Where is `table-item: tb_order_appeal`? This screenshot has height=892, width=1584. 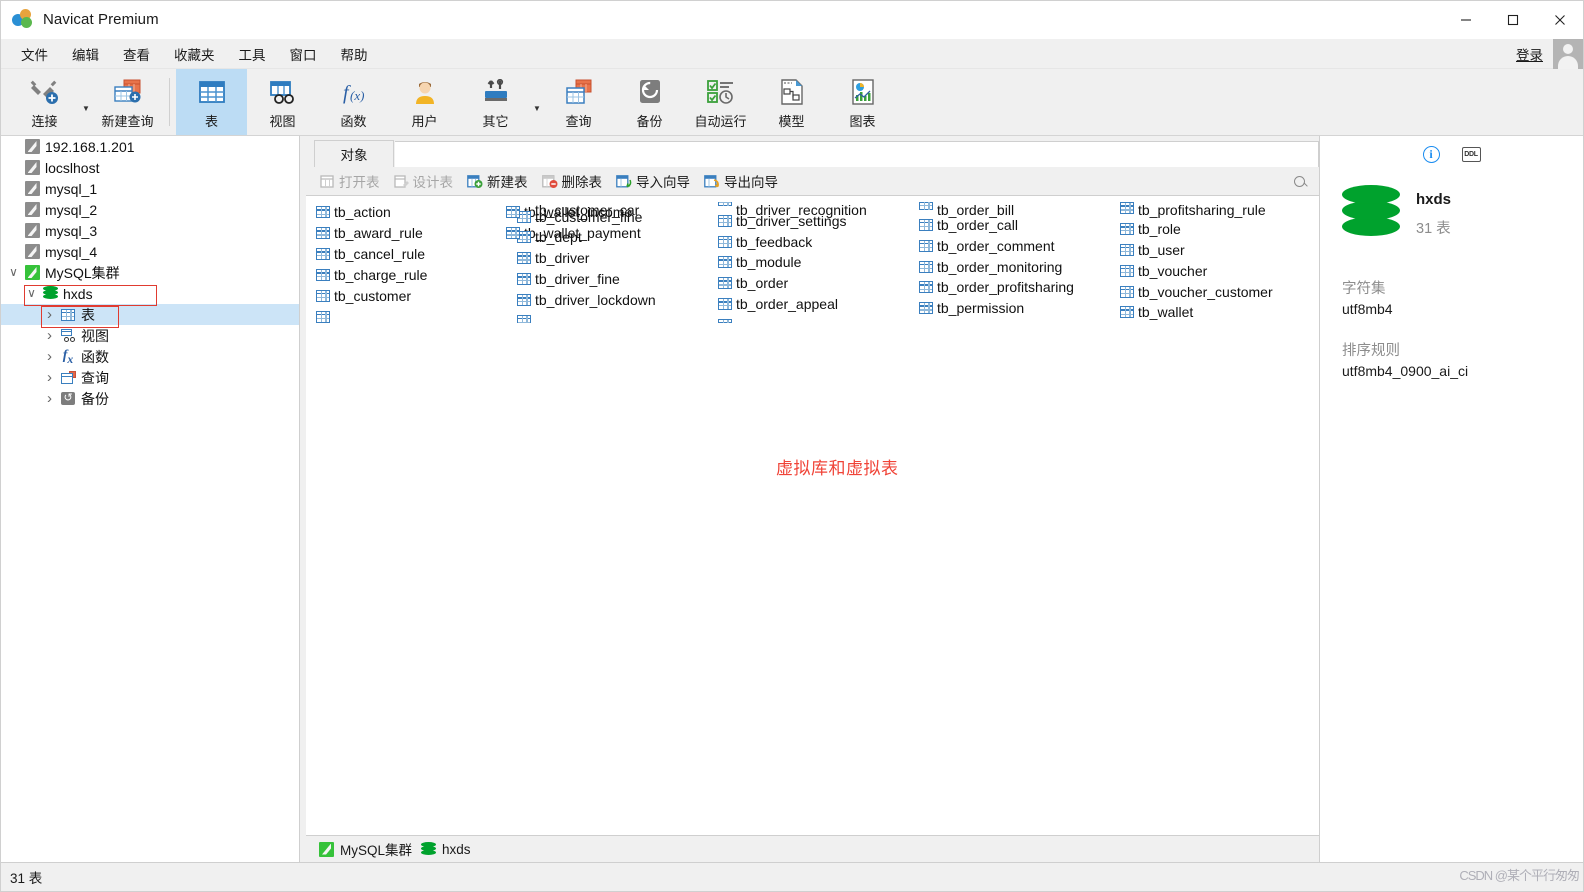 table-item: tb_order_appeal is located at coordinates (811, 304).